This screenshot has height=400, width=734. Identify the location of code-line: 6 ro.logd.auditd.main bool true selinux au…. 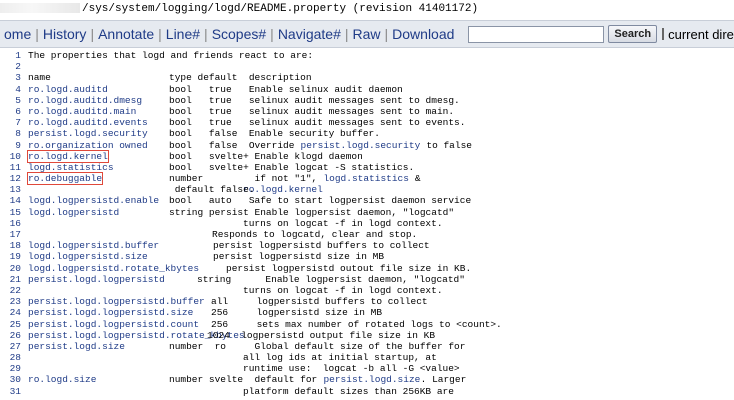
(367, 111).